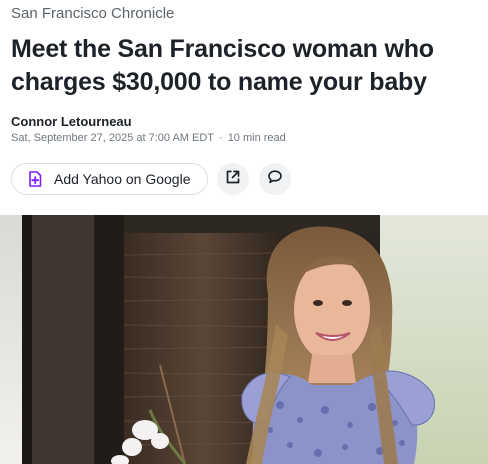 The width and height of the screenshot is (488, 464). Describe the element at coordinates (92, 13) in the screenshot. I see `publisher-name: San Francisco Chronicle` at that location.